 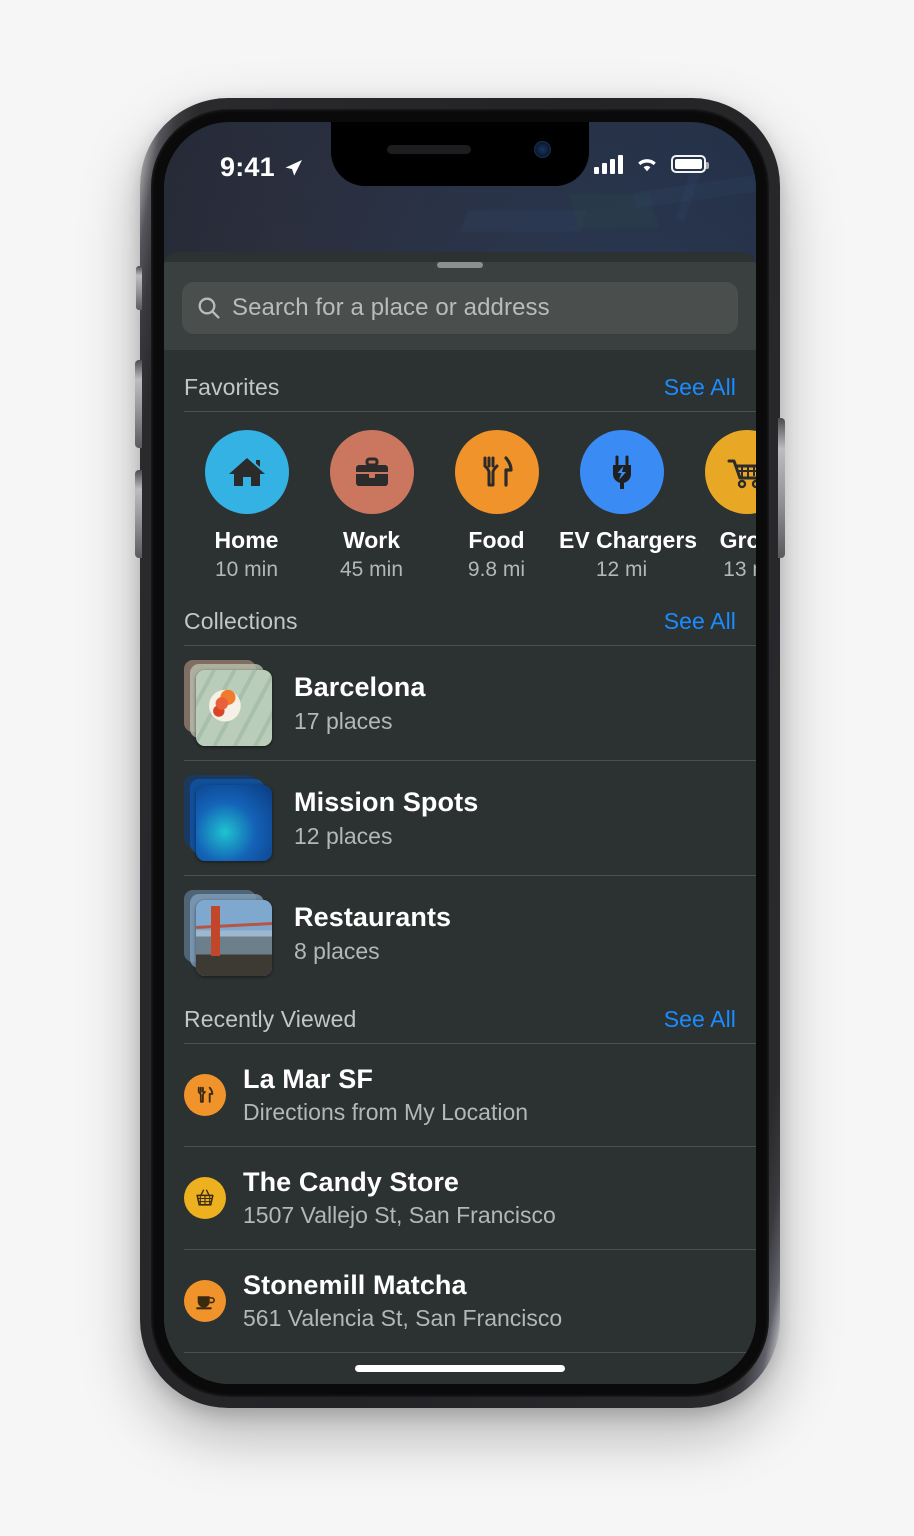 What do you see at coordinates (399, 1215) in the screenshot?
I see `place-detail: 1507 Vallejo St, San Francisco` at bounding box center [399, 1215].